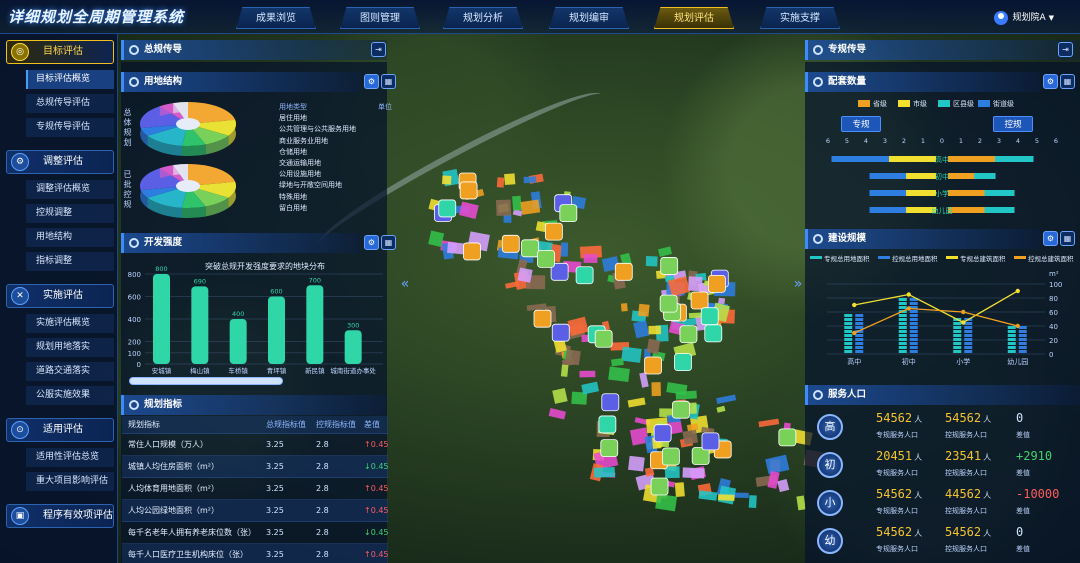  I want to click on table-icon-4: ▦, so click(1067, 238).